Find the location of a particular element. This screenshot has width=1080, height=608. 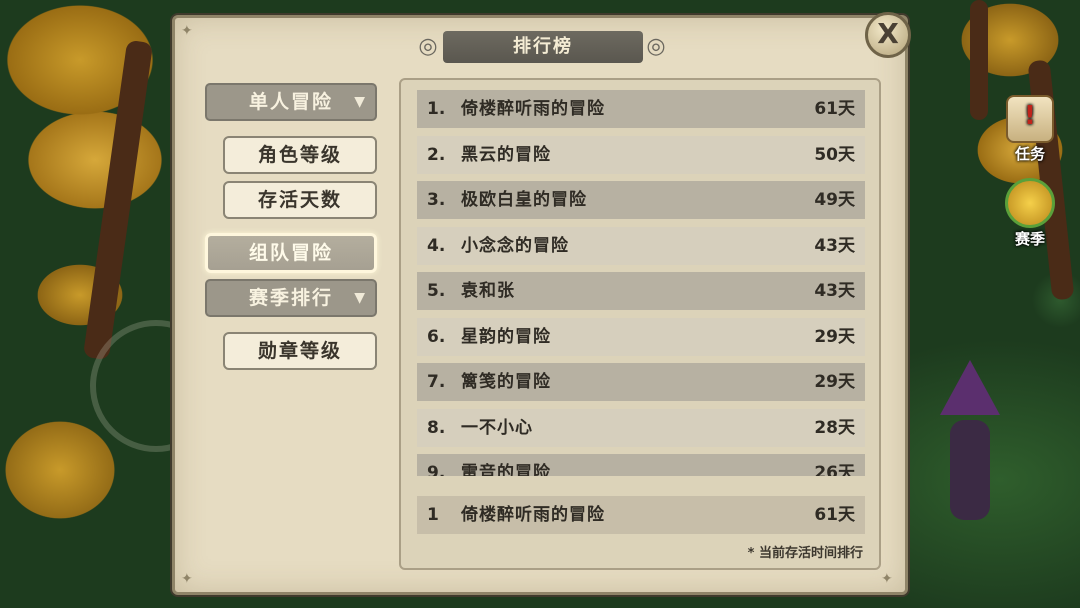

close-icon: X is located at coordinates (888, 33).